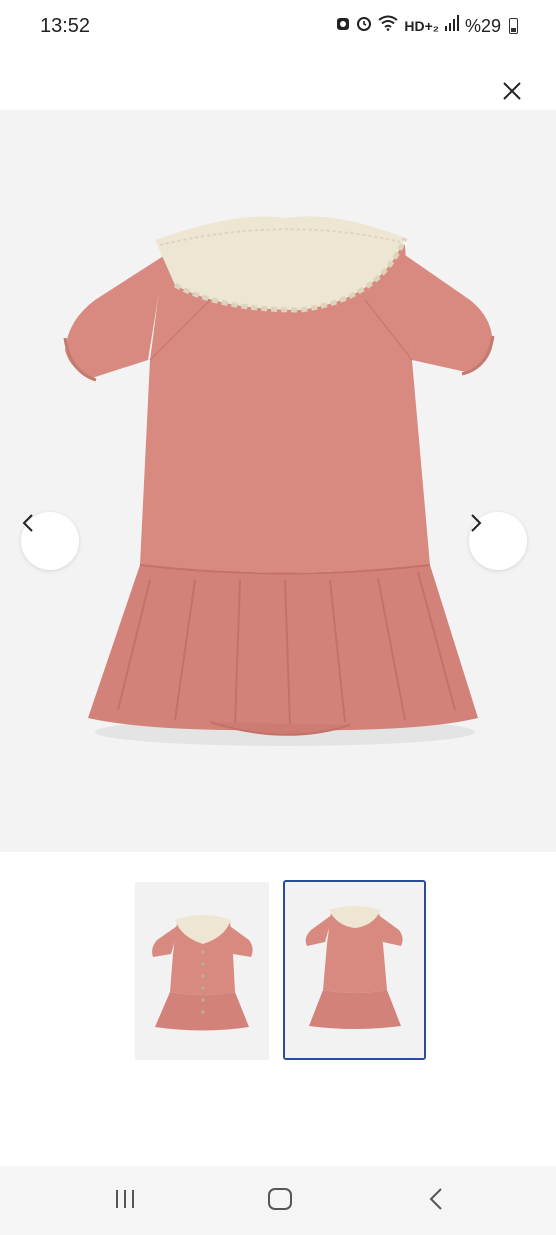 This screenshot has width=556, height=1235. Describe the element at coordinates (278, 971) in the screenshot. I see `thumbnail-strip` at that location.